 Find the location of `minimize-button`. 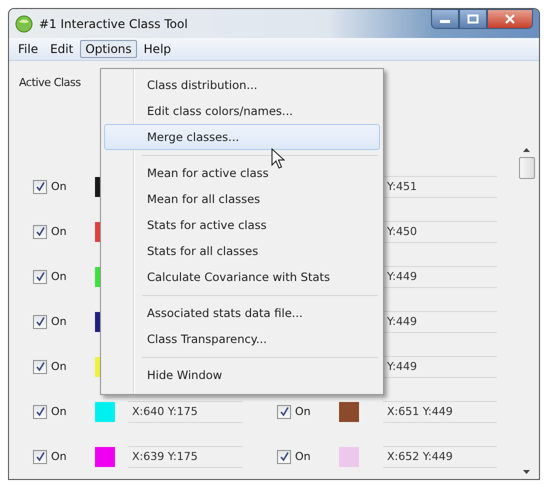

minimize-button is located at coordinates (445, 19).